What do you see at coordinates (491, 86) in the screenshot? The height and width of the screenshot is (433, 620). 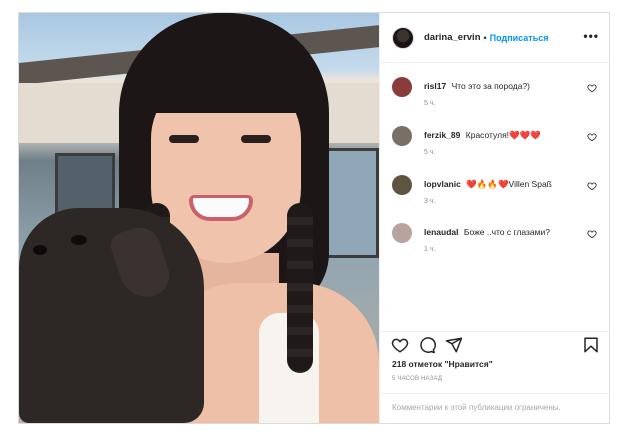 I see `comment-body: Что это за порода?)` at bounding box center [491, 86].